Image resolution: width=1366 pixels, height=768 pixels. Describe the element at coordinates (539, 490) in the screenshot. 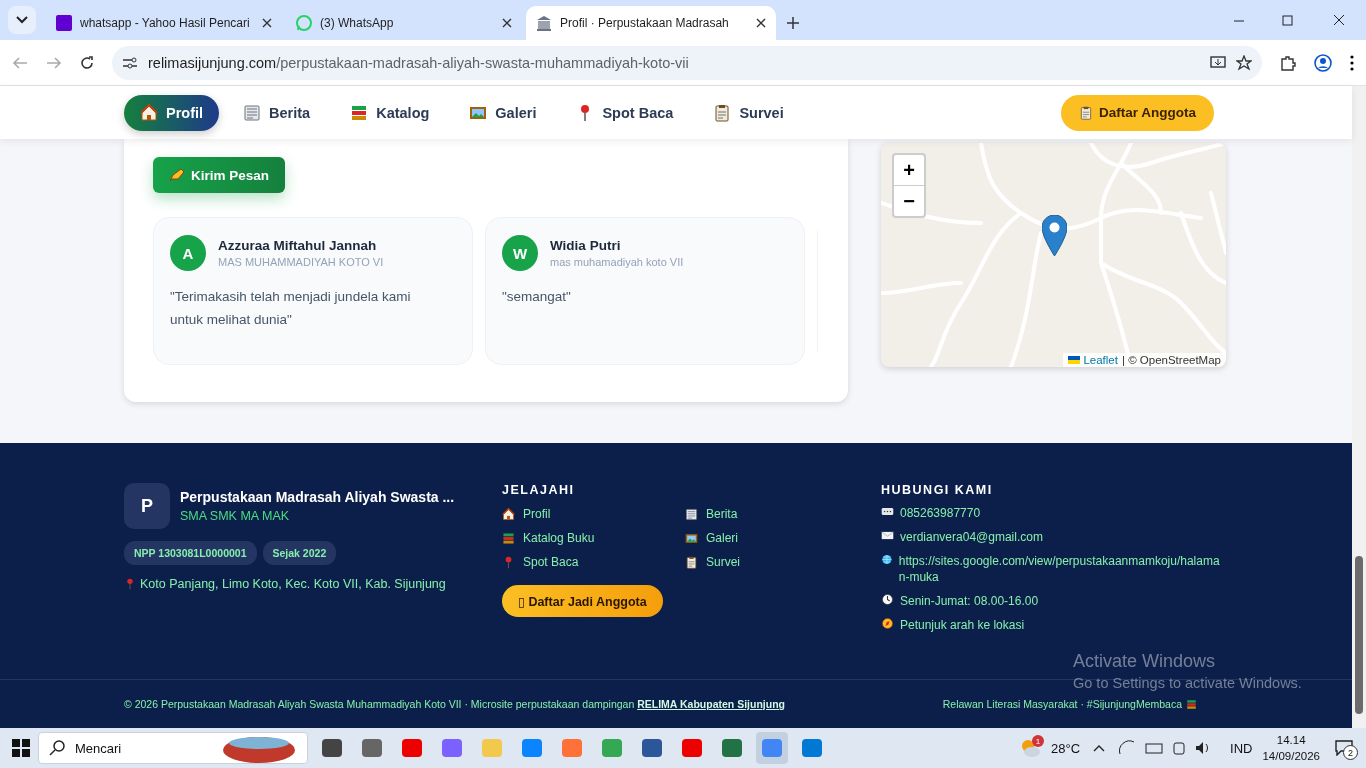

I see `section-title: JELAJAHI` at that location.